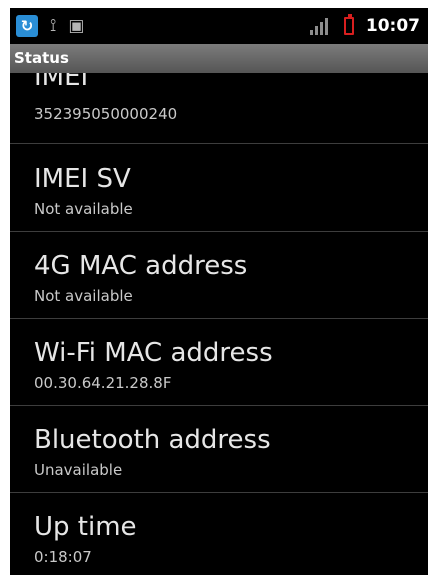 The height and width of the screenshot is (575, 438). I want to click on item-title: 4G MAC address, so click(141, 266).